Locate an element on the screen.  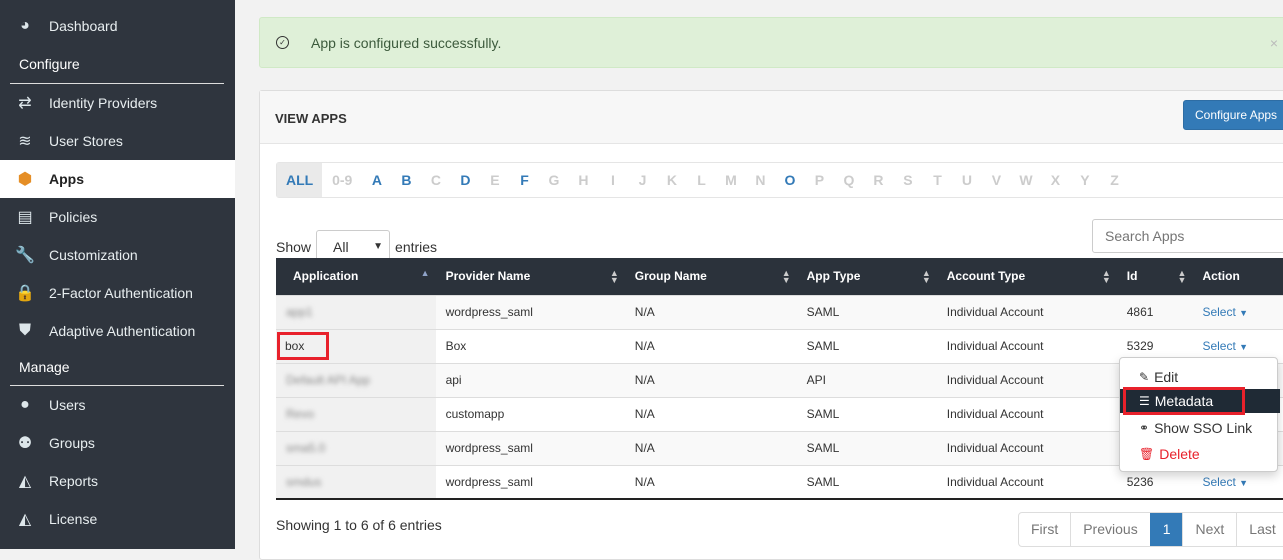
sidebar-item-user-stores: ≋ User Stores is located at coordinates (117, 141).